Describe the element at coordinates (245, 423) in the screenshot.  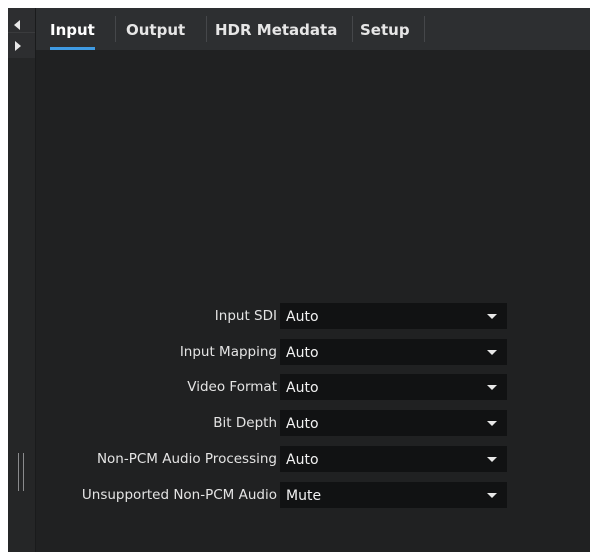
I see `setting-label: Bit Depth` at that location.